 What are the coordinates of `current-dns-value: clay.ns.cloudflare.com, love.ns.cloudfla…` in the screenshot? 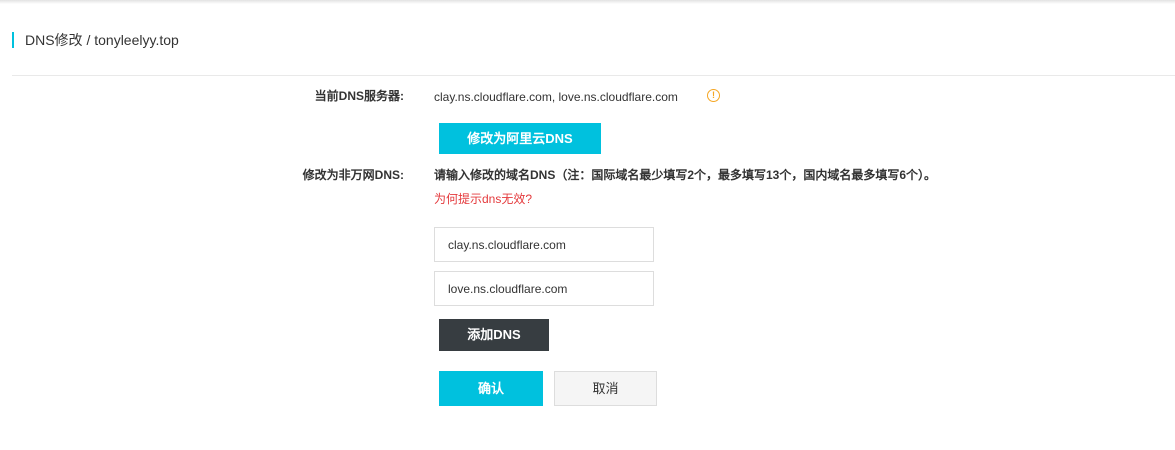 It's located at (556, 97).